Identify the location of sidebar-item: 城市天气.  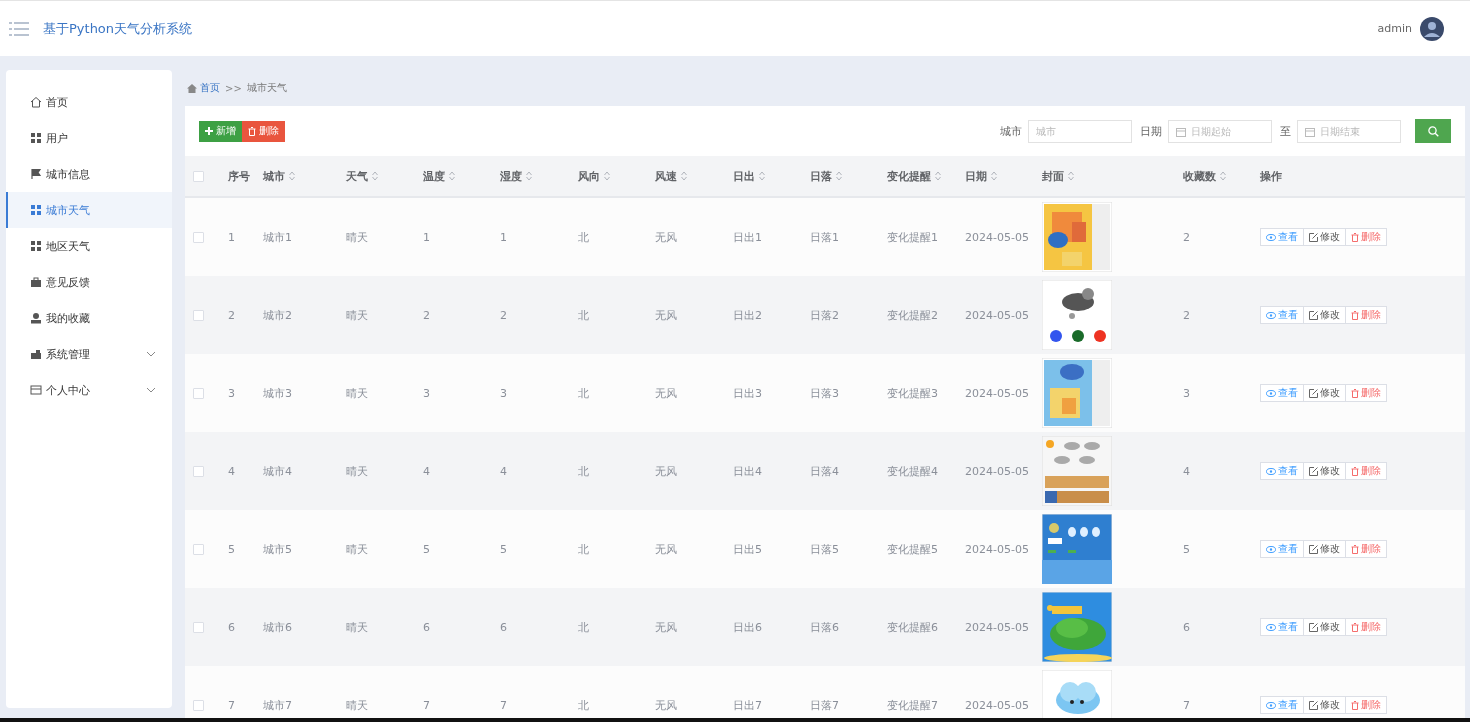
(89, 210).